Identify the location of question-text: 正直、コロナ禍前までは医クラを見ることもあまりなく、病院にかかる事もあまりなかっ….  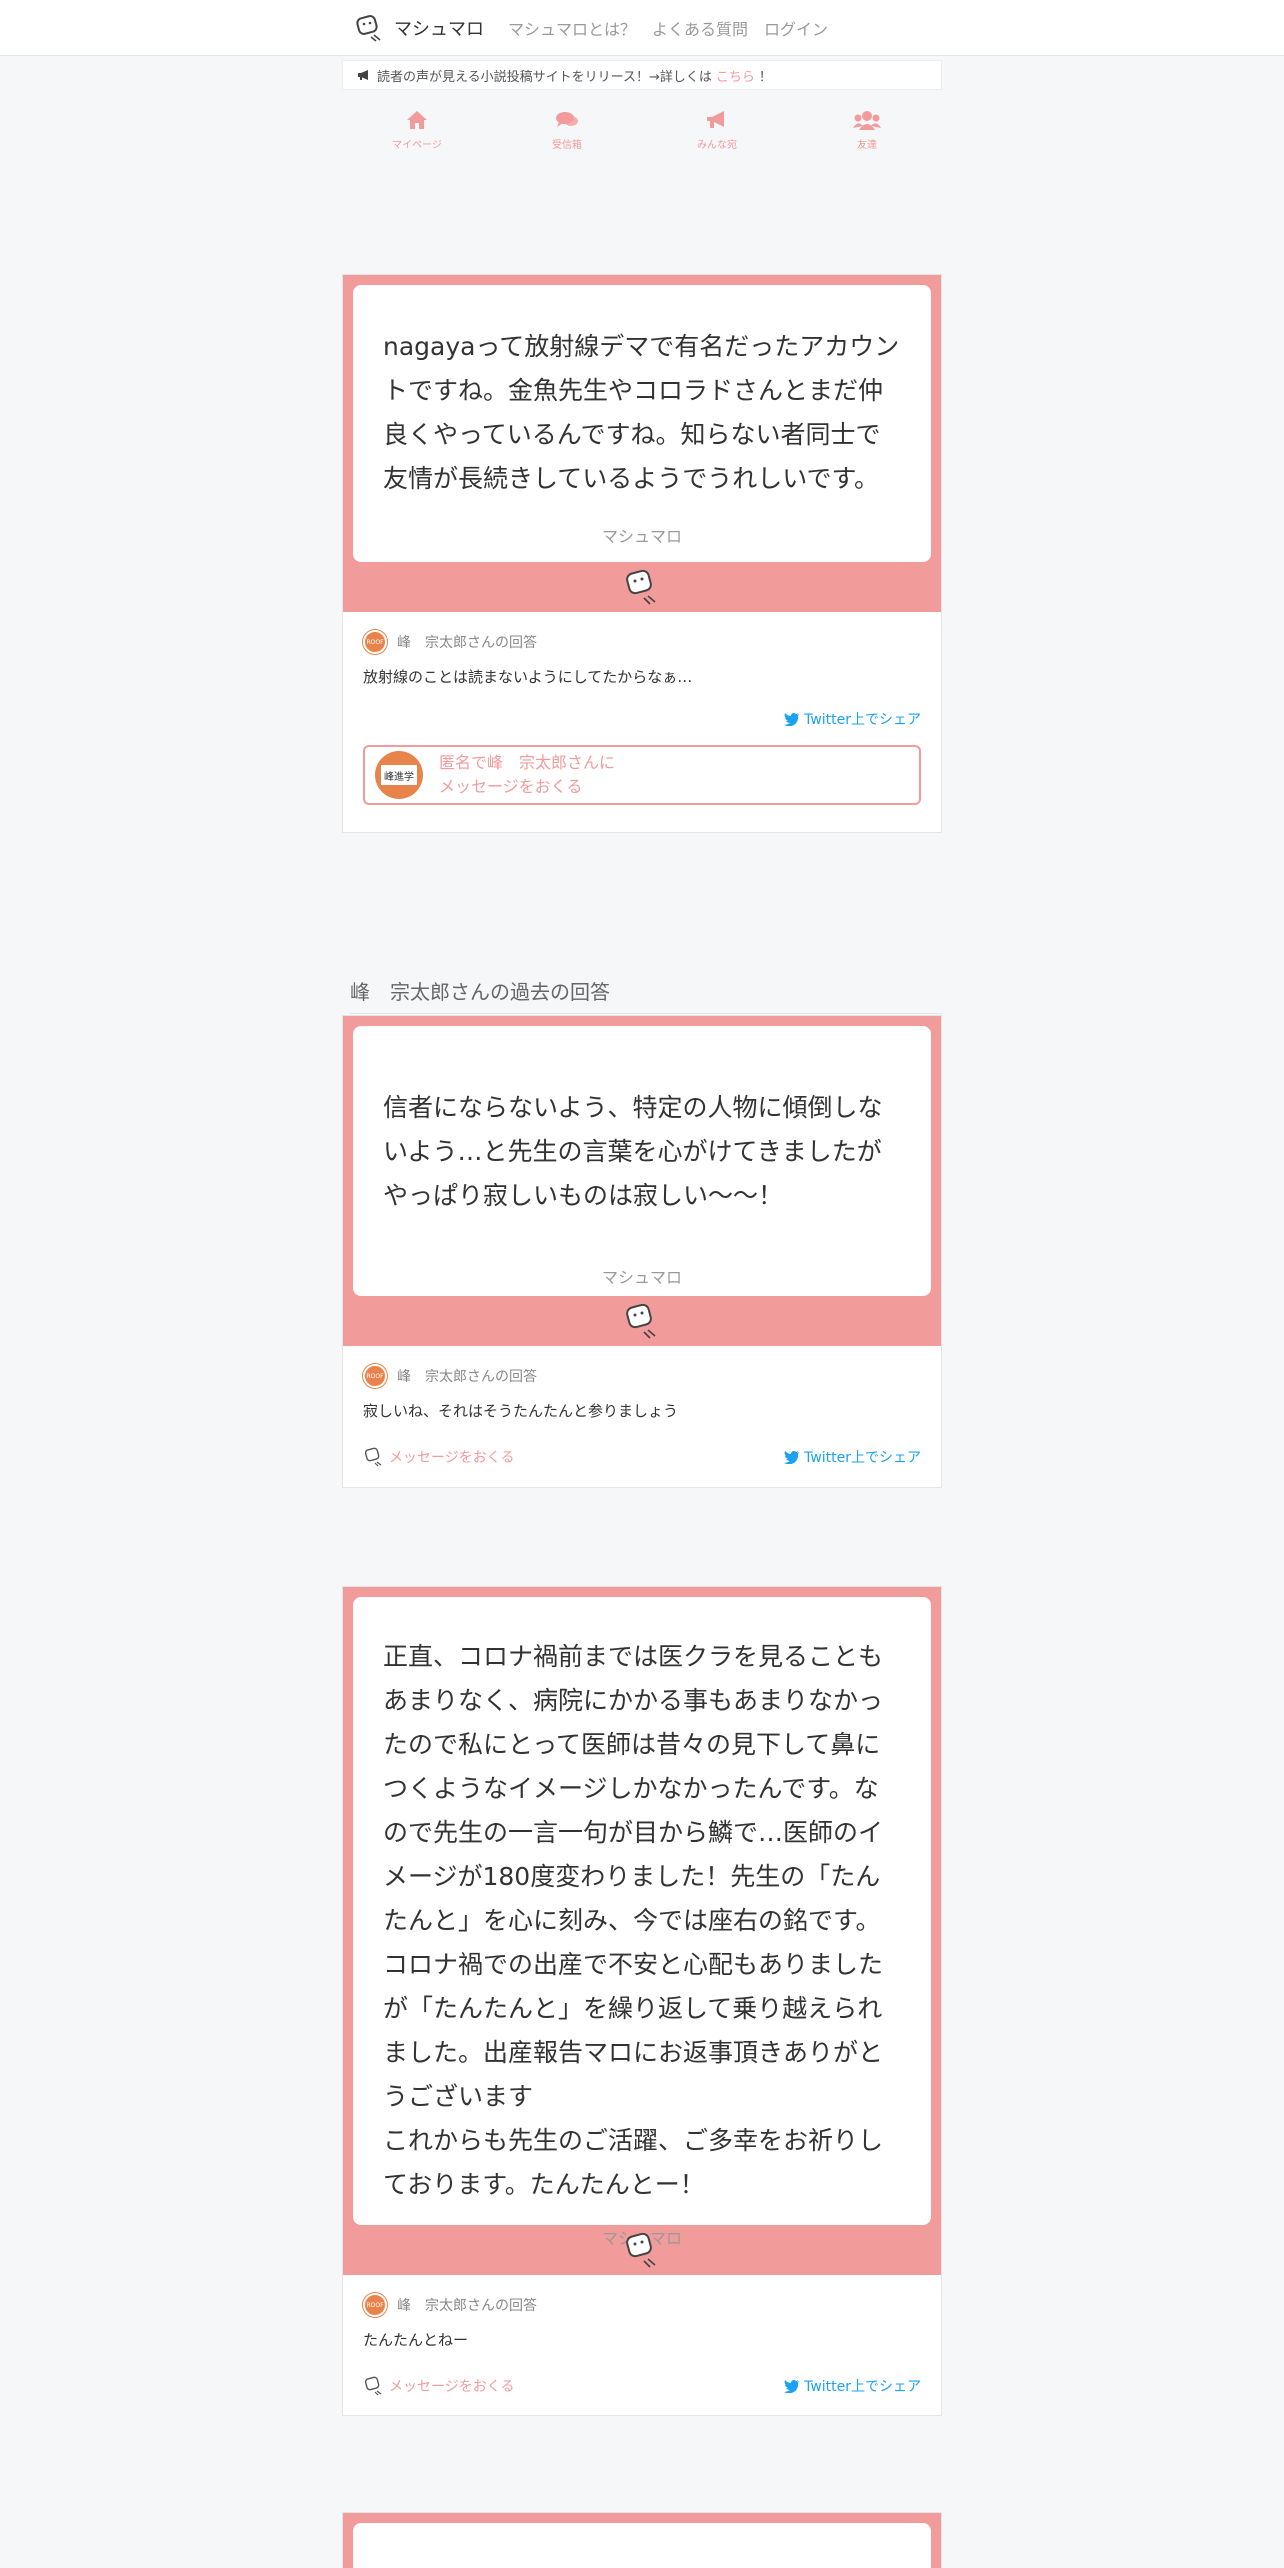
(633, 1920).